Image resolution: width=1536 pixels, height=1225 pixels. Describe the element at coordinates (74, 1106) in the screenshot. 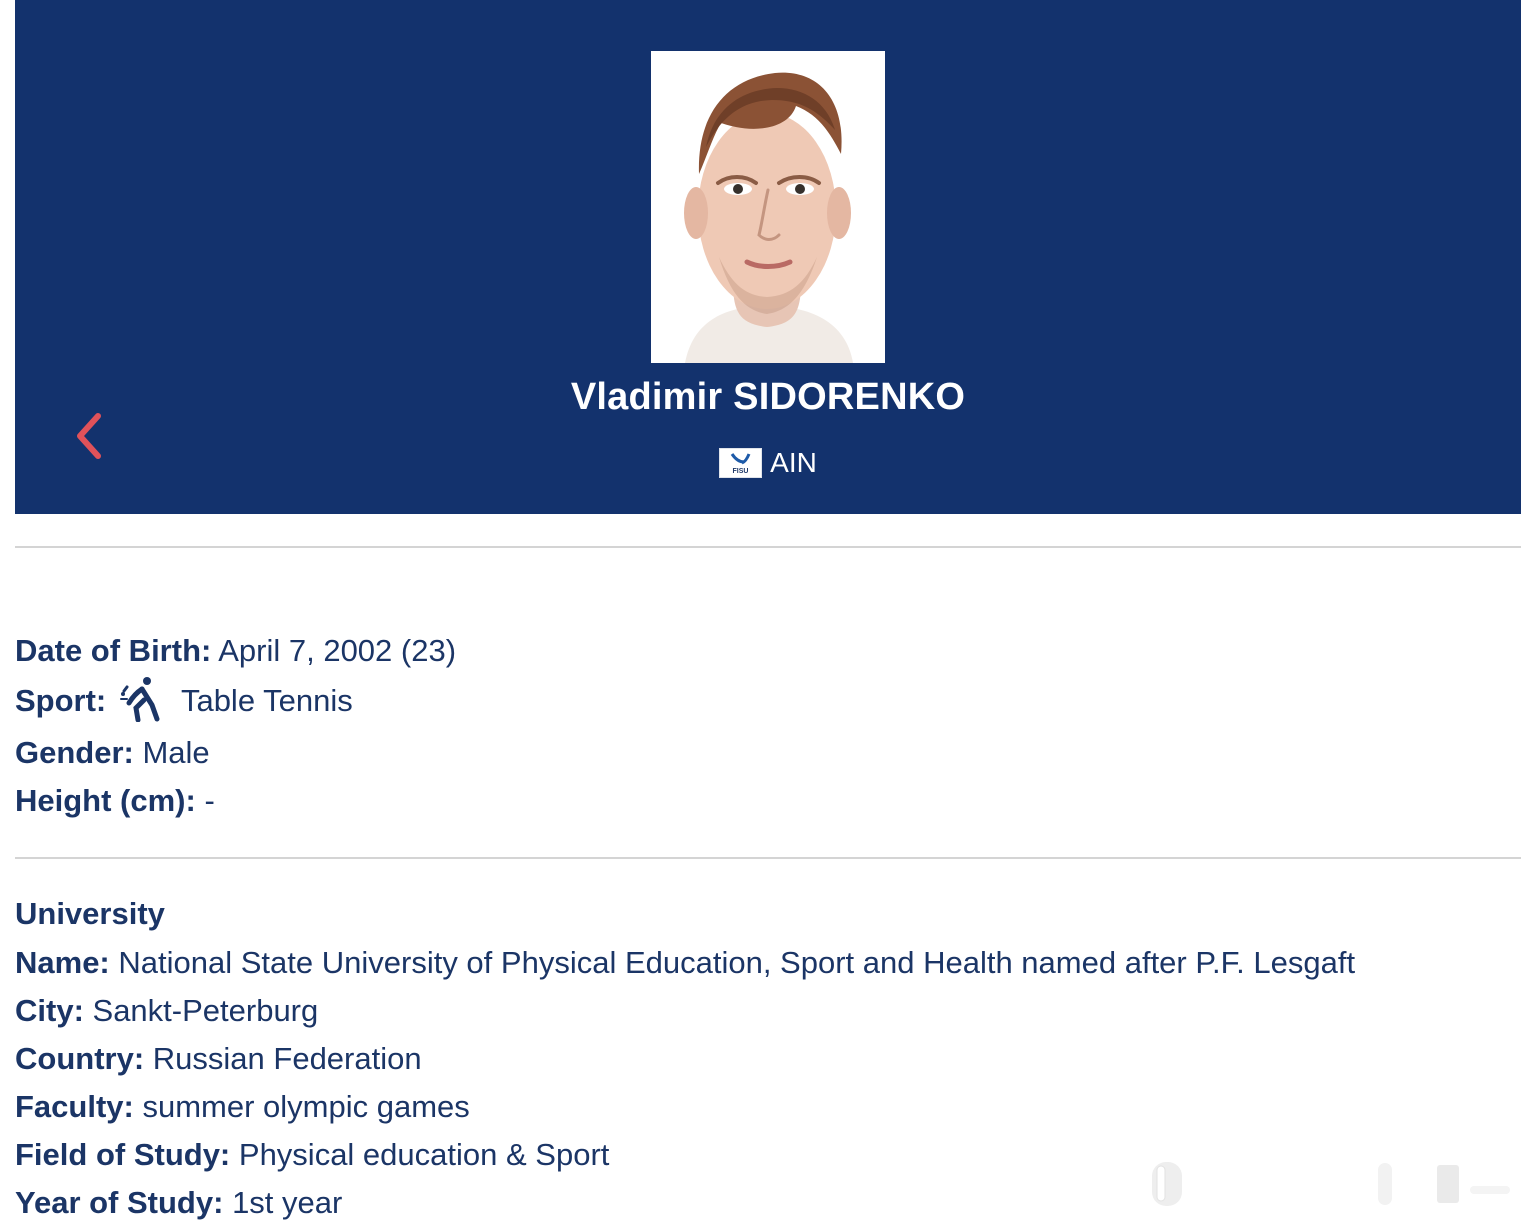

I see `faculty-label: Faculty:` at that location.